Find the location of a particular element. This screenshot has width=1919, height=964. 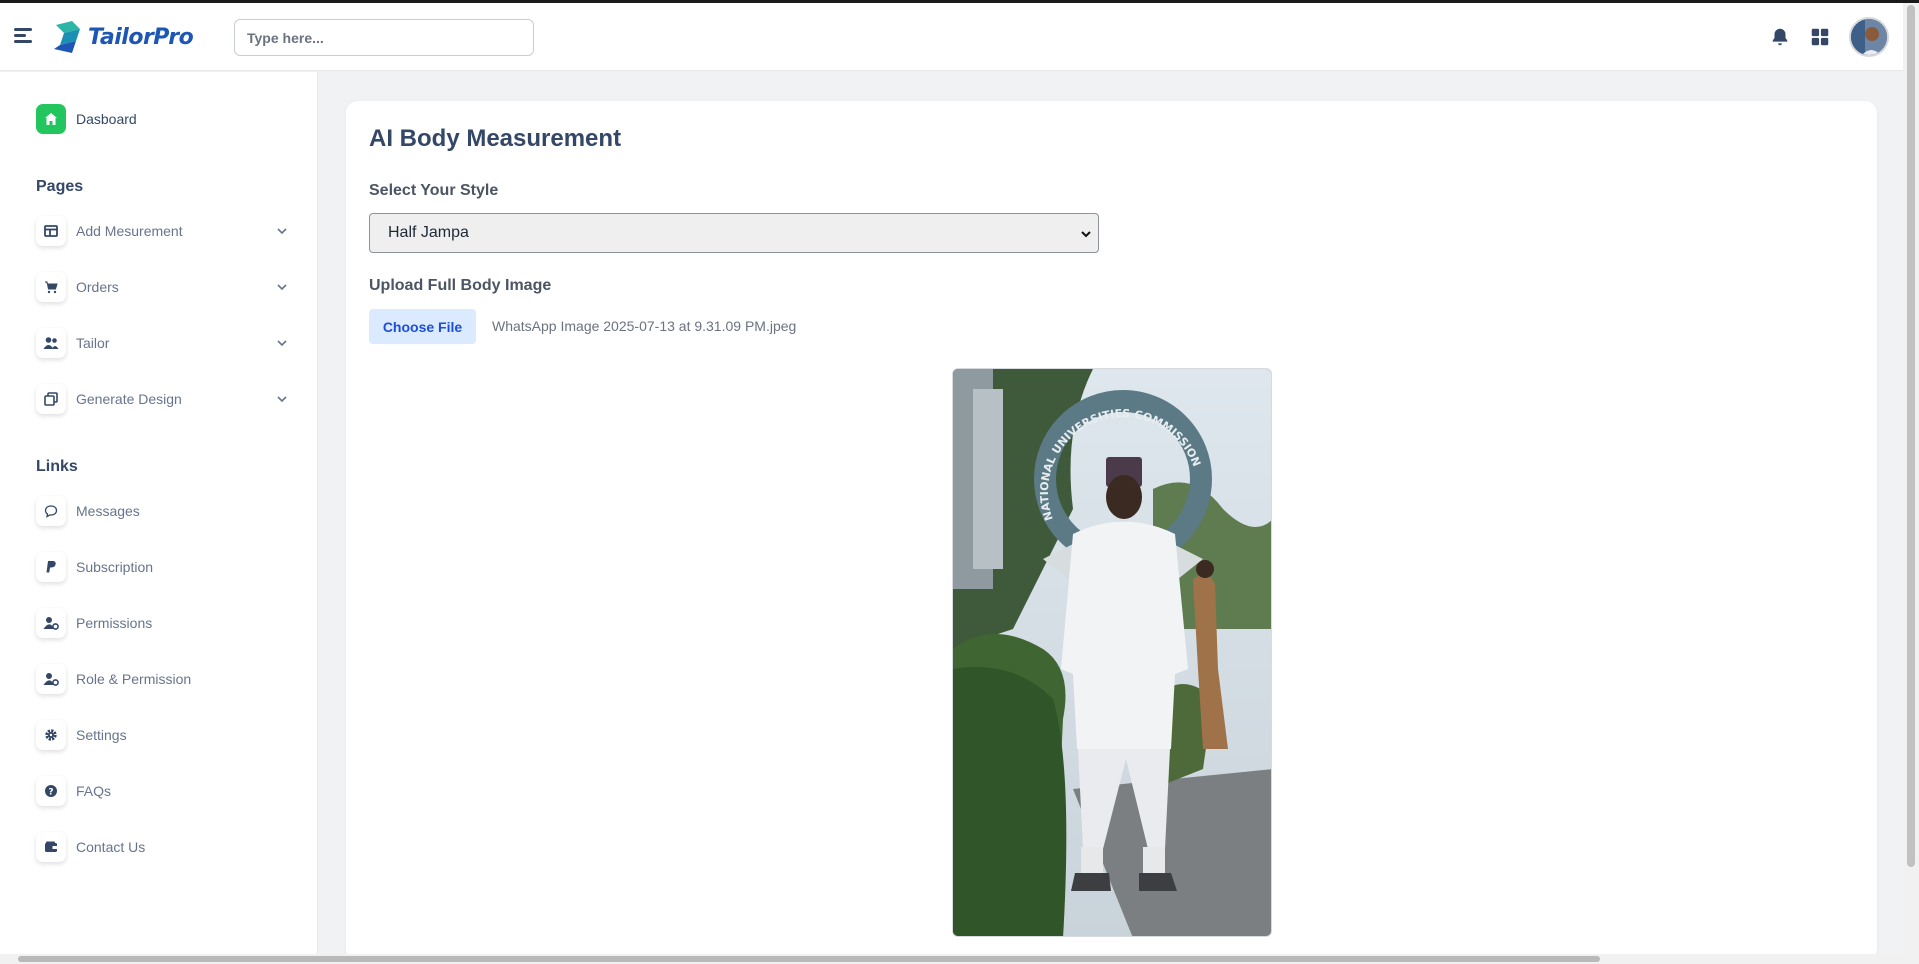

avatar is located at coordinates (1869, 37).